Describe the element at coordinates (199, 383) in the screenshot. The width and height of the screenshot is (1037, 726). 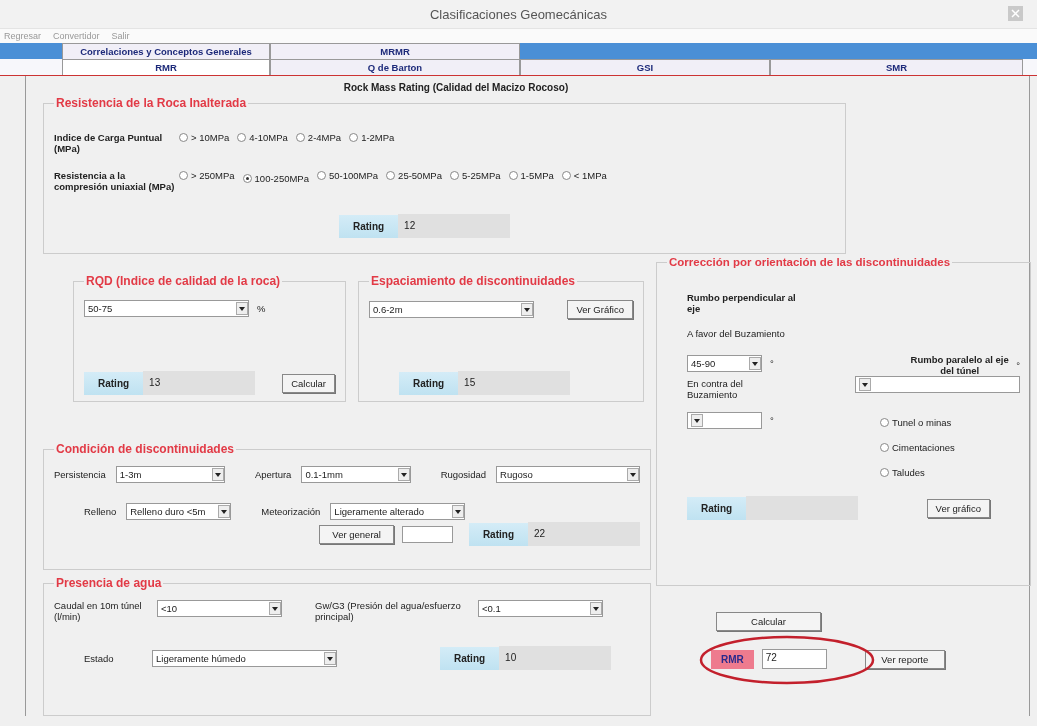
I see `rating-field: 13` at that location.